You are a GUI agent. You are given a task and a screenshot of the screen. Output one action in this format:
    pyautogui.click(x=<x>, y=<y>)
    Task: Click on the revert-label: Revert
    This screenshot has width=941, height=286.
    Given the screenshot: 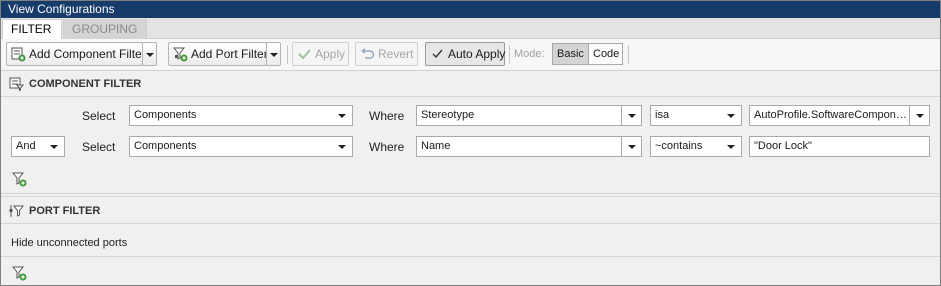 What is the action you would take?
    pyautogui.click(x=396, y=54)
    